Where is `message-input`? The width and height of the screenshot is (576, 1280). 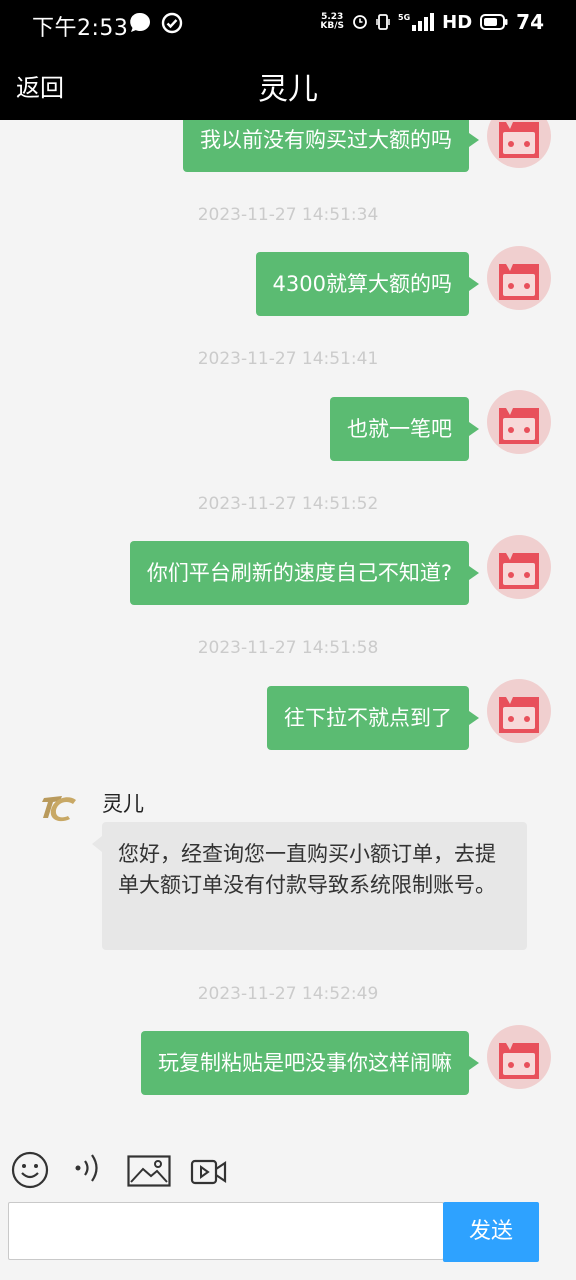
message-input is located at coordinates (226, 1231).